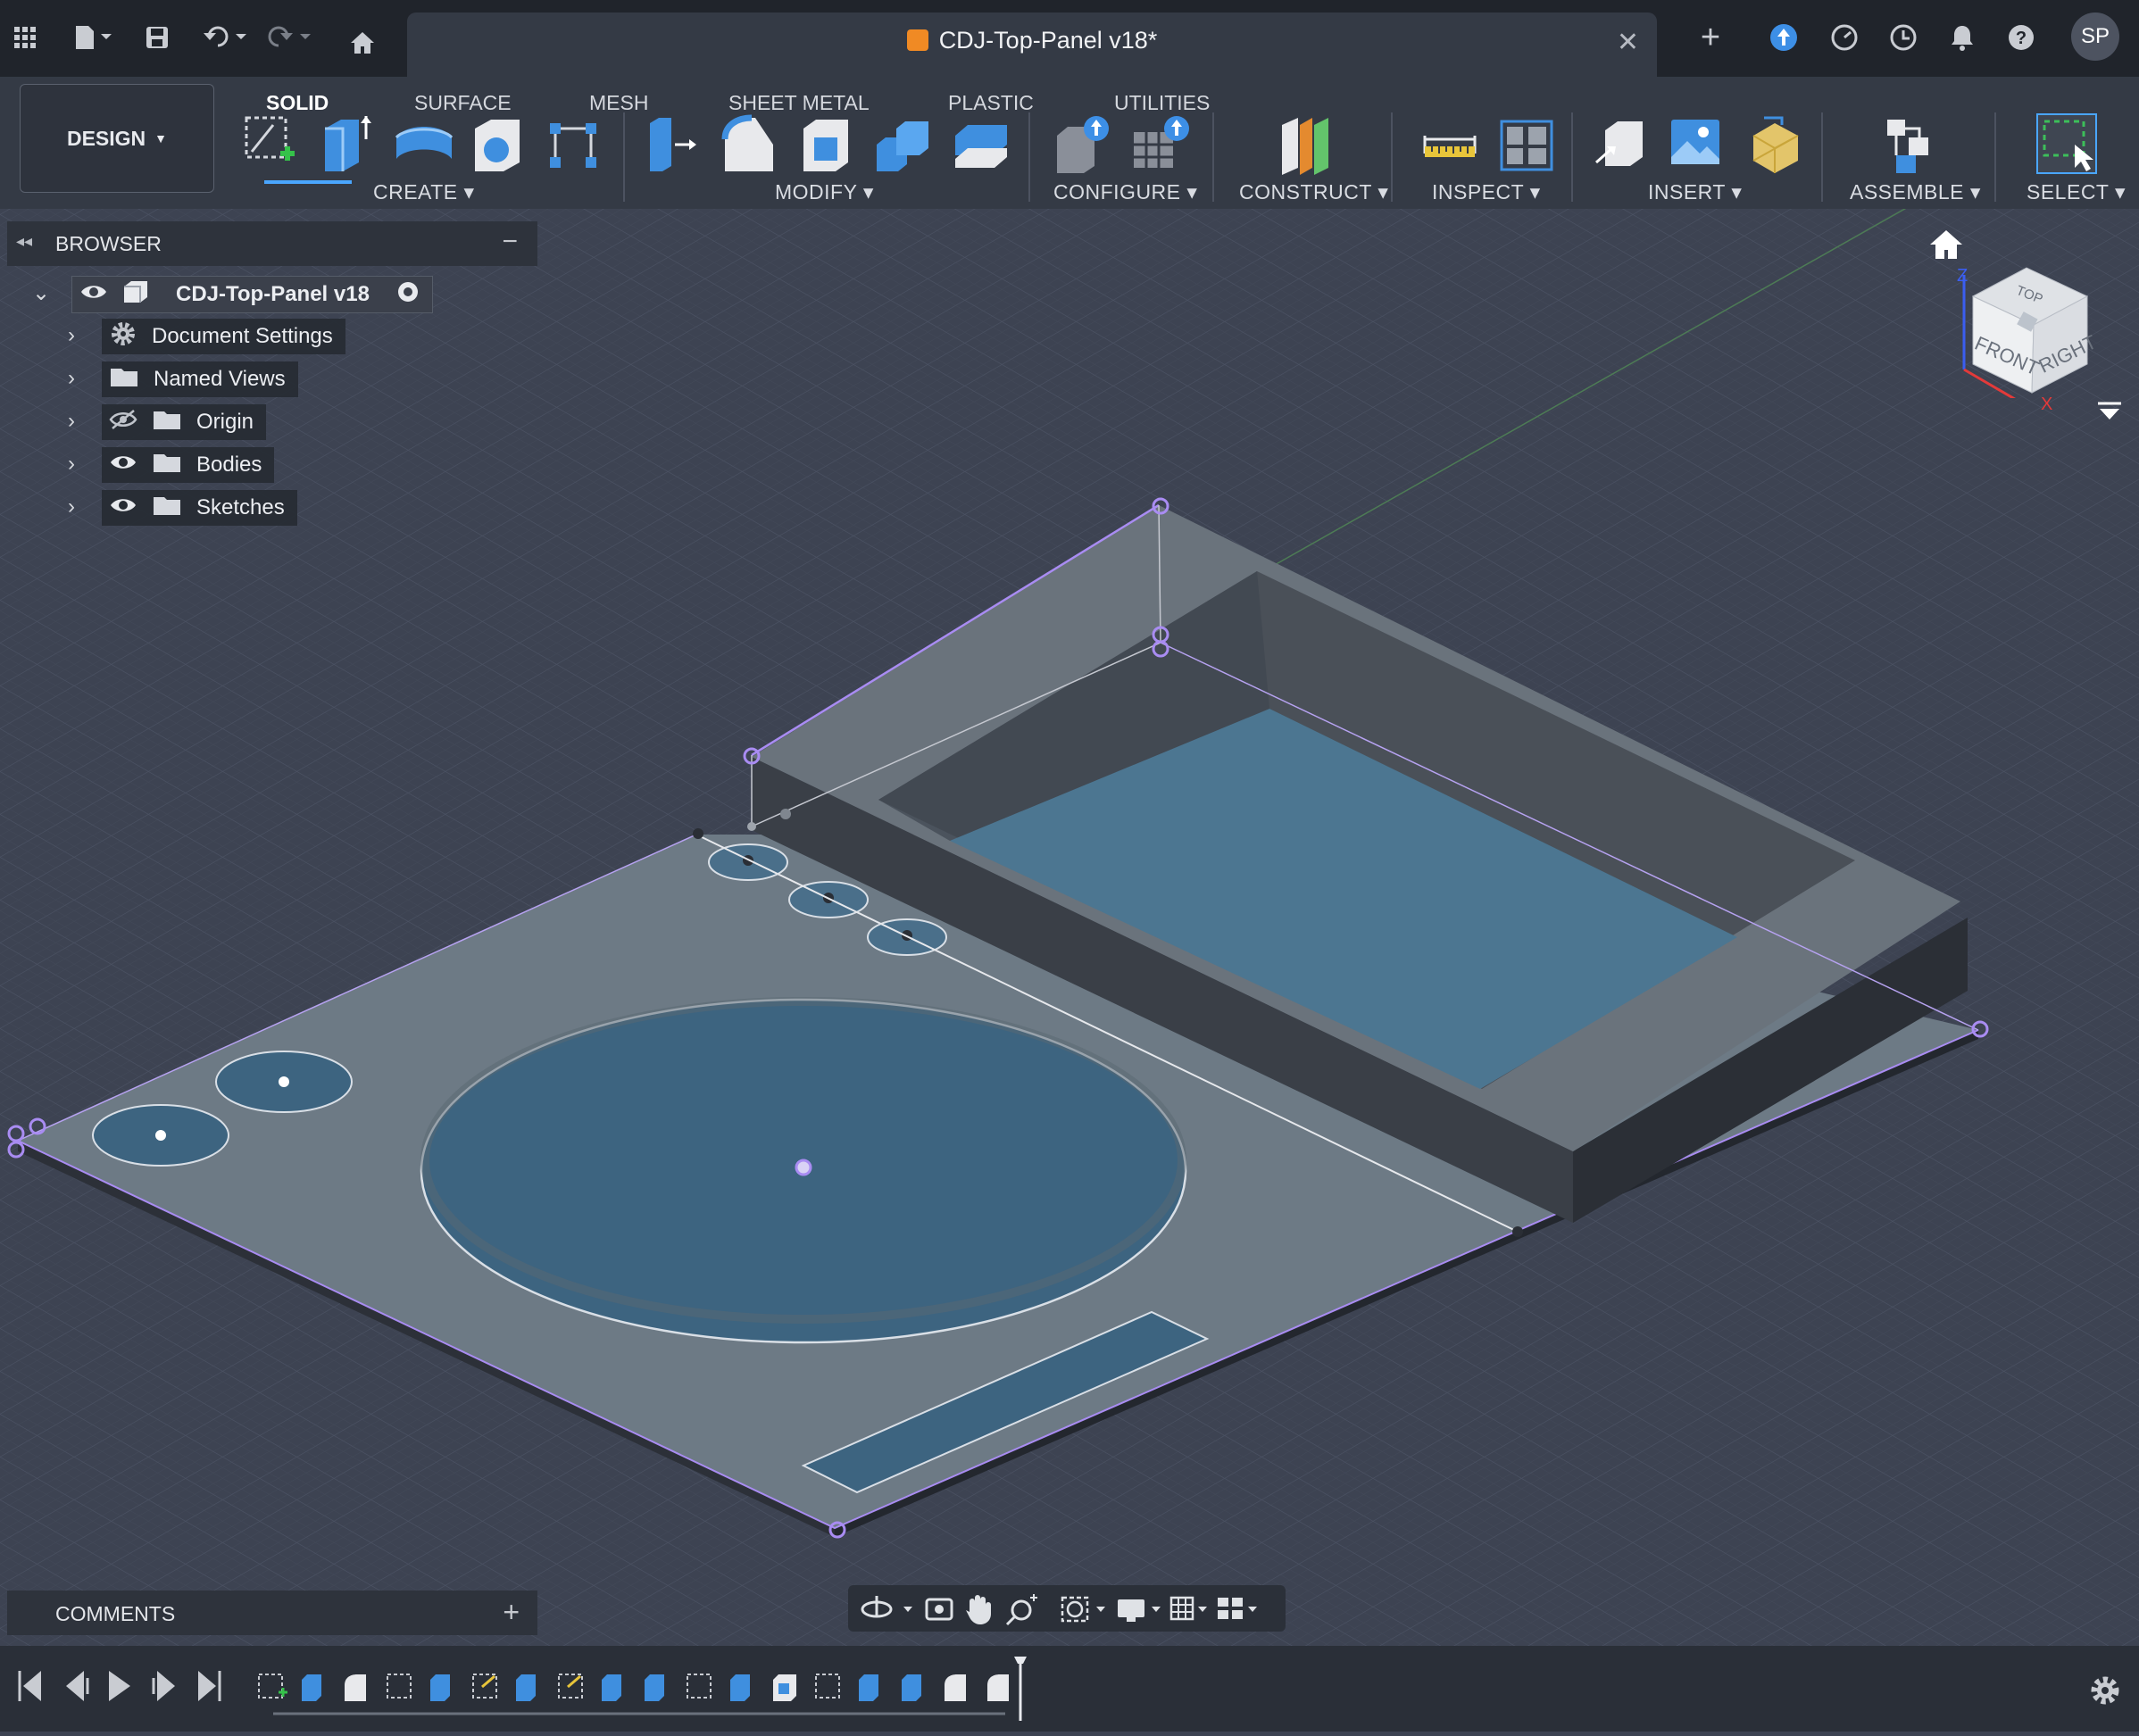  I want to click on tab-utilities: UTILITIES, so click(1162, 103).